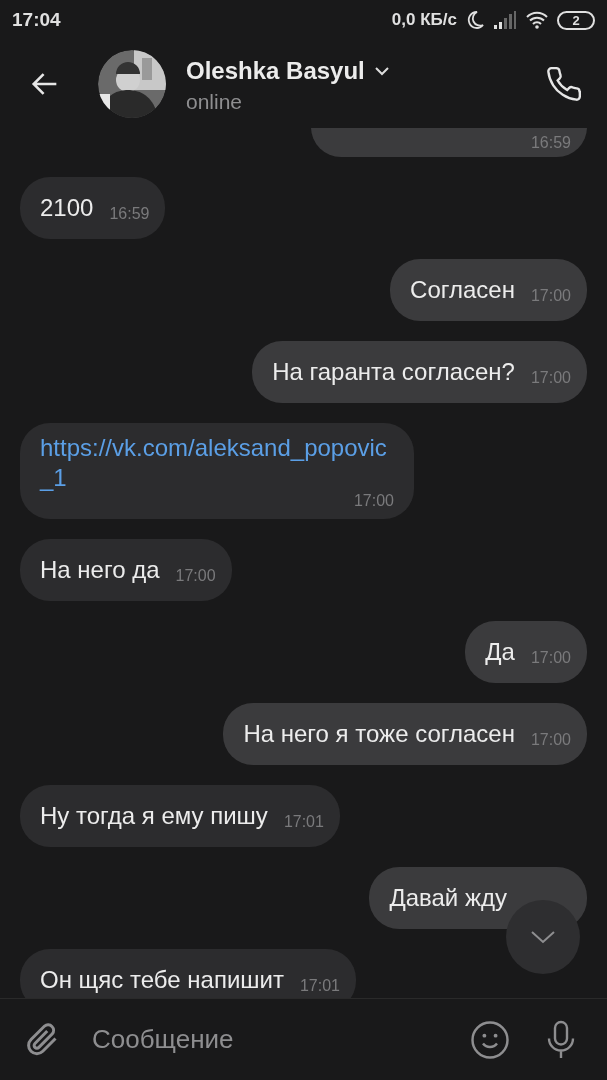  Describe the element at coordinates (448, 898) in the screenshot. I see `message-text: Давай жду` at that location.